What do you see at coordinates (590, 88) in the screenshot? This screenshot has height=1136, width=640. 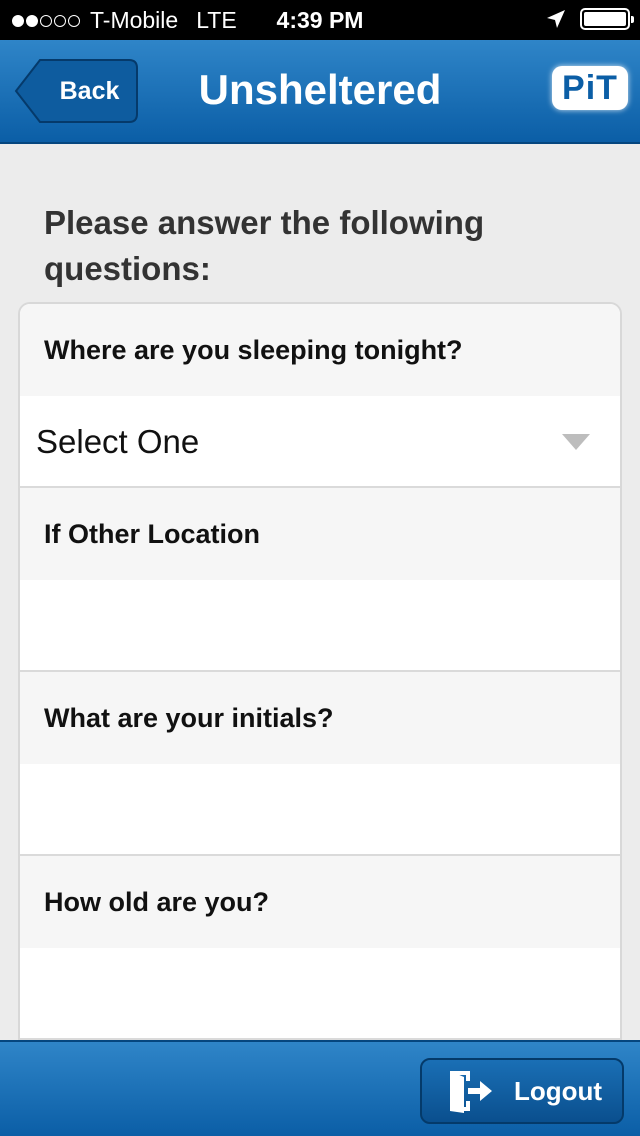 I see `pit-logo: PiT` at bounding box center [590, 88].